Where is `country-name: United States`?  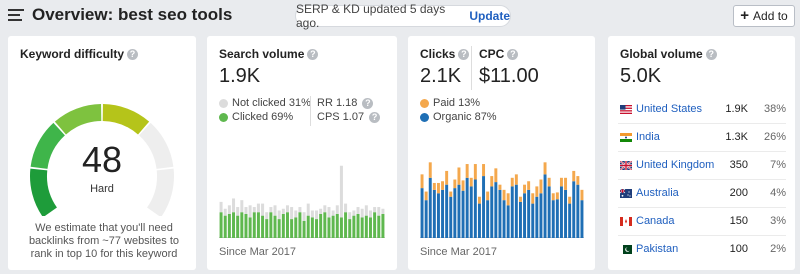 country-name: United States is located at coordinates (669, 109).